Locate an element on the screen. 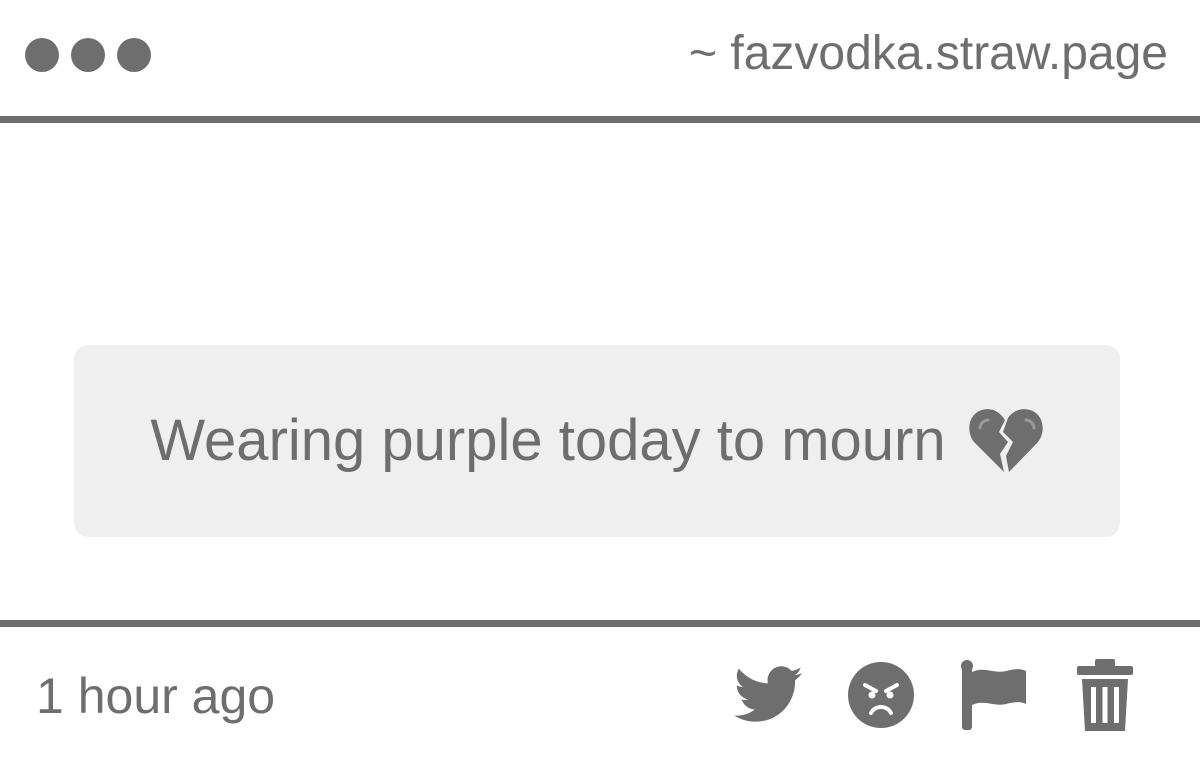  trash-icon is located at coordinates (1105, 695).